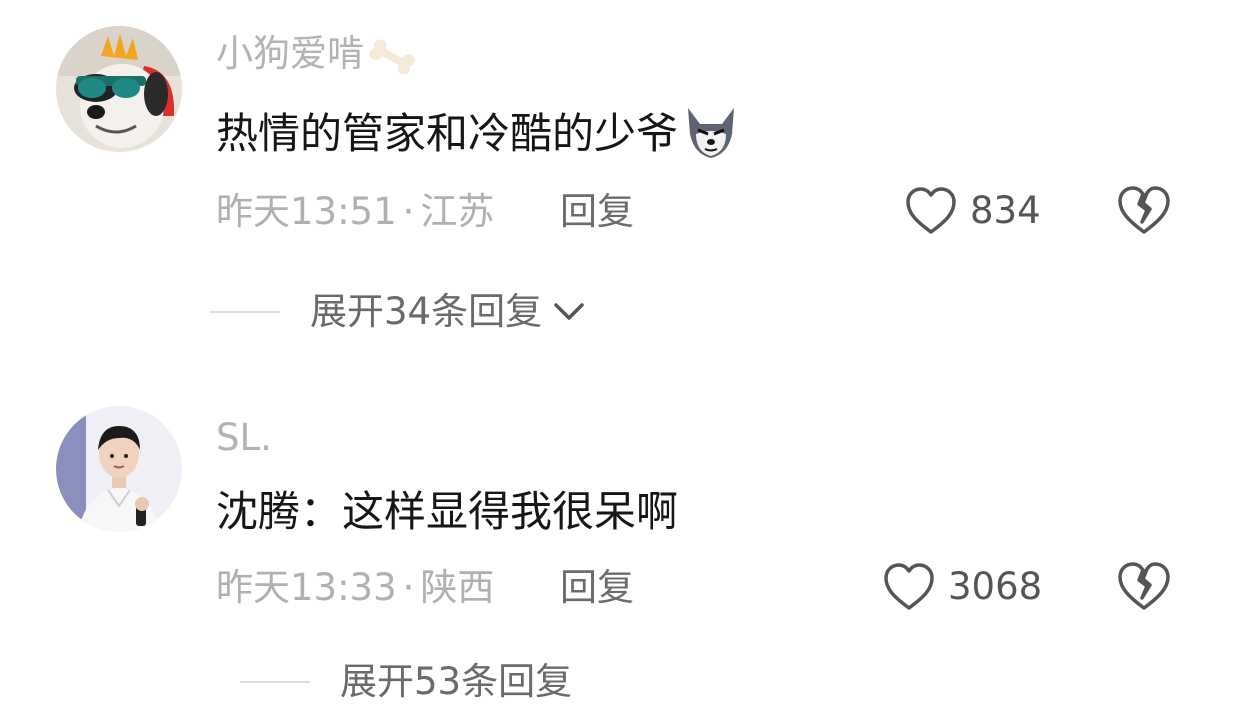  What do you see at coordinates (306, 211) in the screenshot?
I see `comment-time: 昨天13:51` at bounding box center [306, 211].